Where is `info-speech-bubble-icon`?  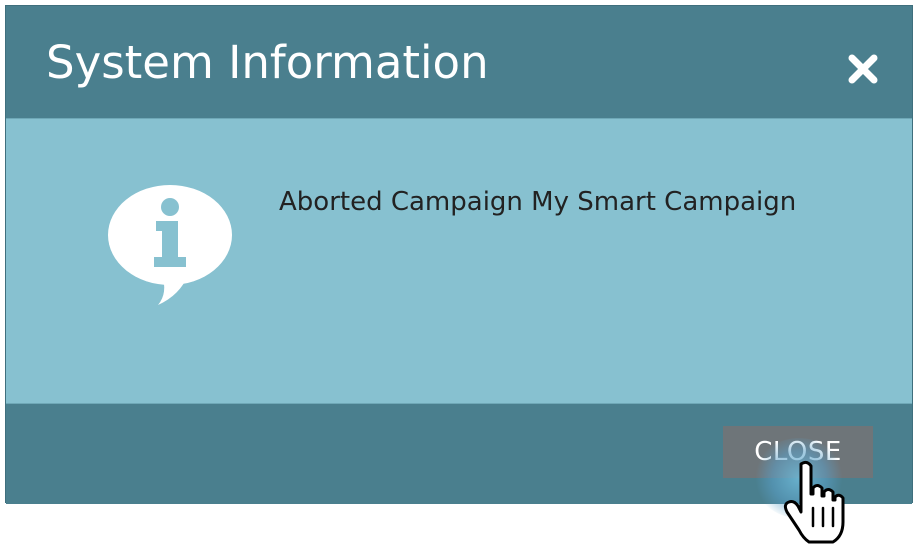 info-speech-bubble-icon is located at coordinates (170, 244).